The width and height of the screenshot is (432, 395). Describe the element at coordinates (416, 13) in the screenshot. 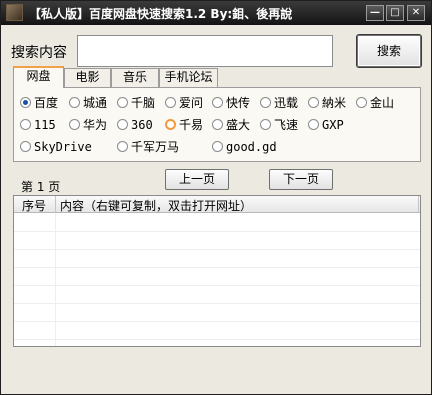

I see `close-button: ✕` at that location.